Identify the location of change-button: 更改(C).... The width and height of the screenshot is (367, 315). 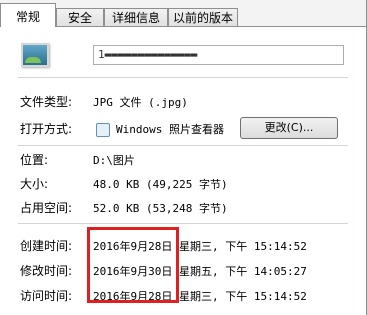
(289, 128).